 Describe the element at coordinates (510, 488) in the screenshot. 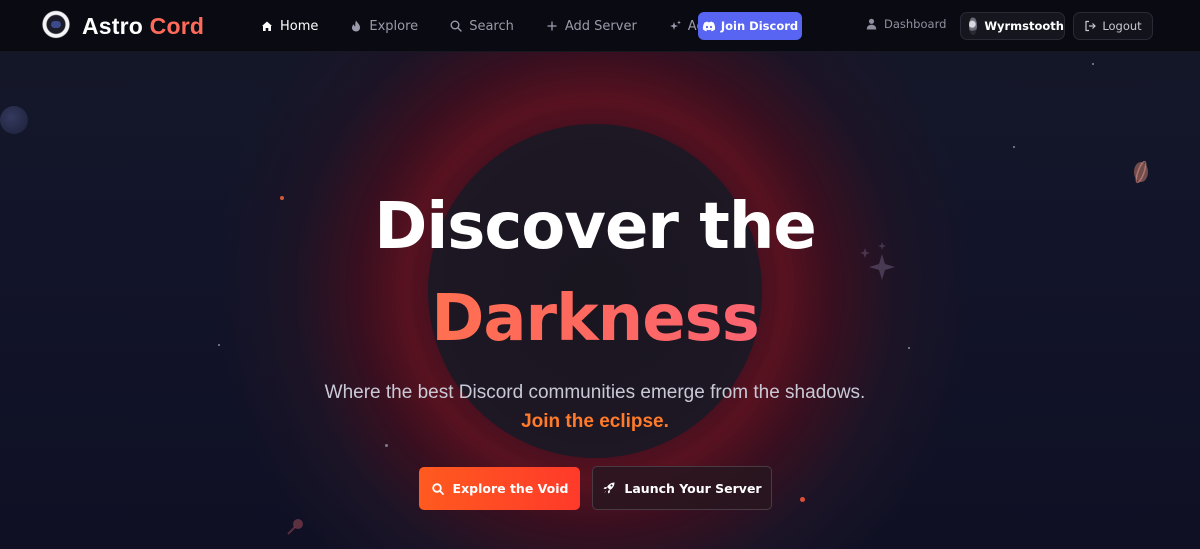

I see `explore-the-void-label: Explore the Void` at that location.